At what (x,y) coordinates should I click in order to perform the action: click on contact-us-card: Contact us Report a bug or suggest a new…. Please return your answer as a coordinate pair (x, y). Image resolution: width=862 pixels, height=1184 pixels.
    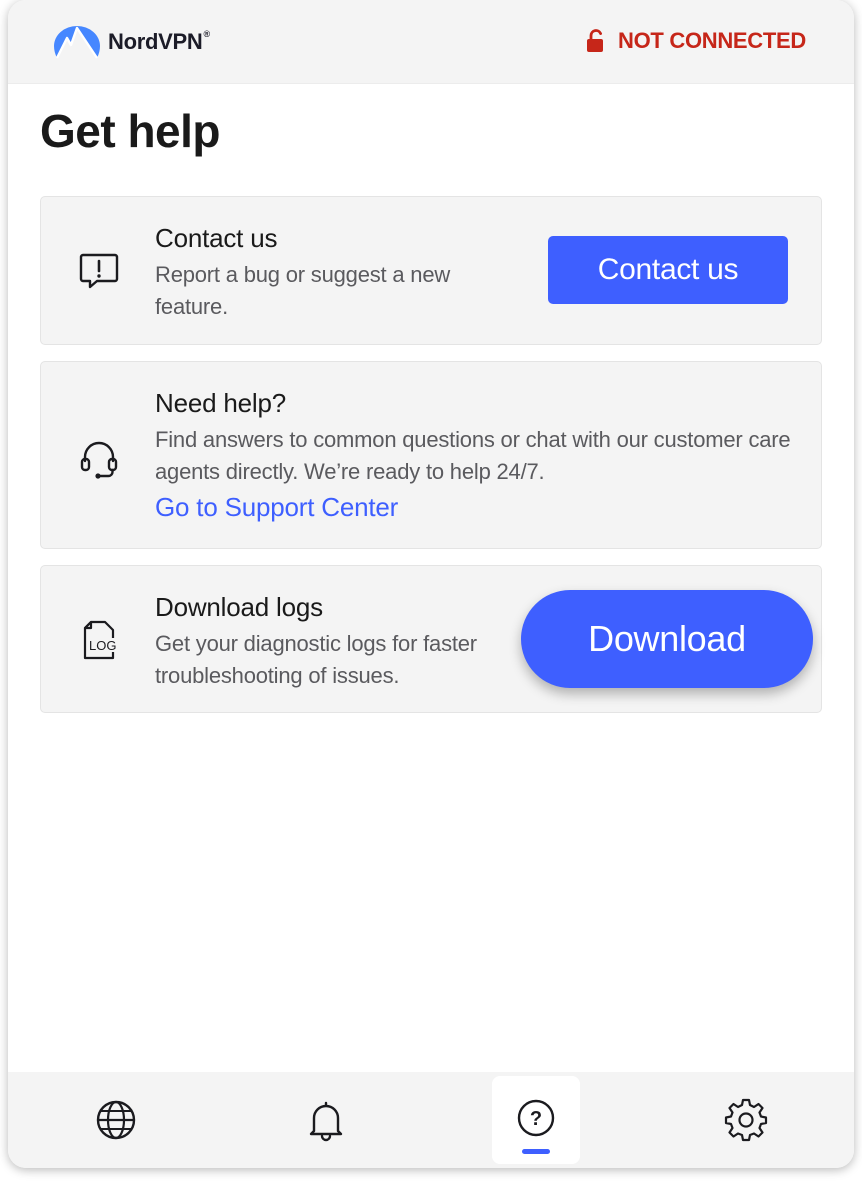
    Looking at the image, I should click on (431, 270).